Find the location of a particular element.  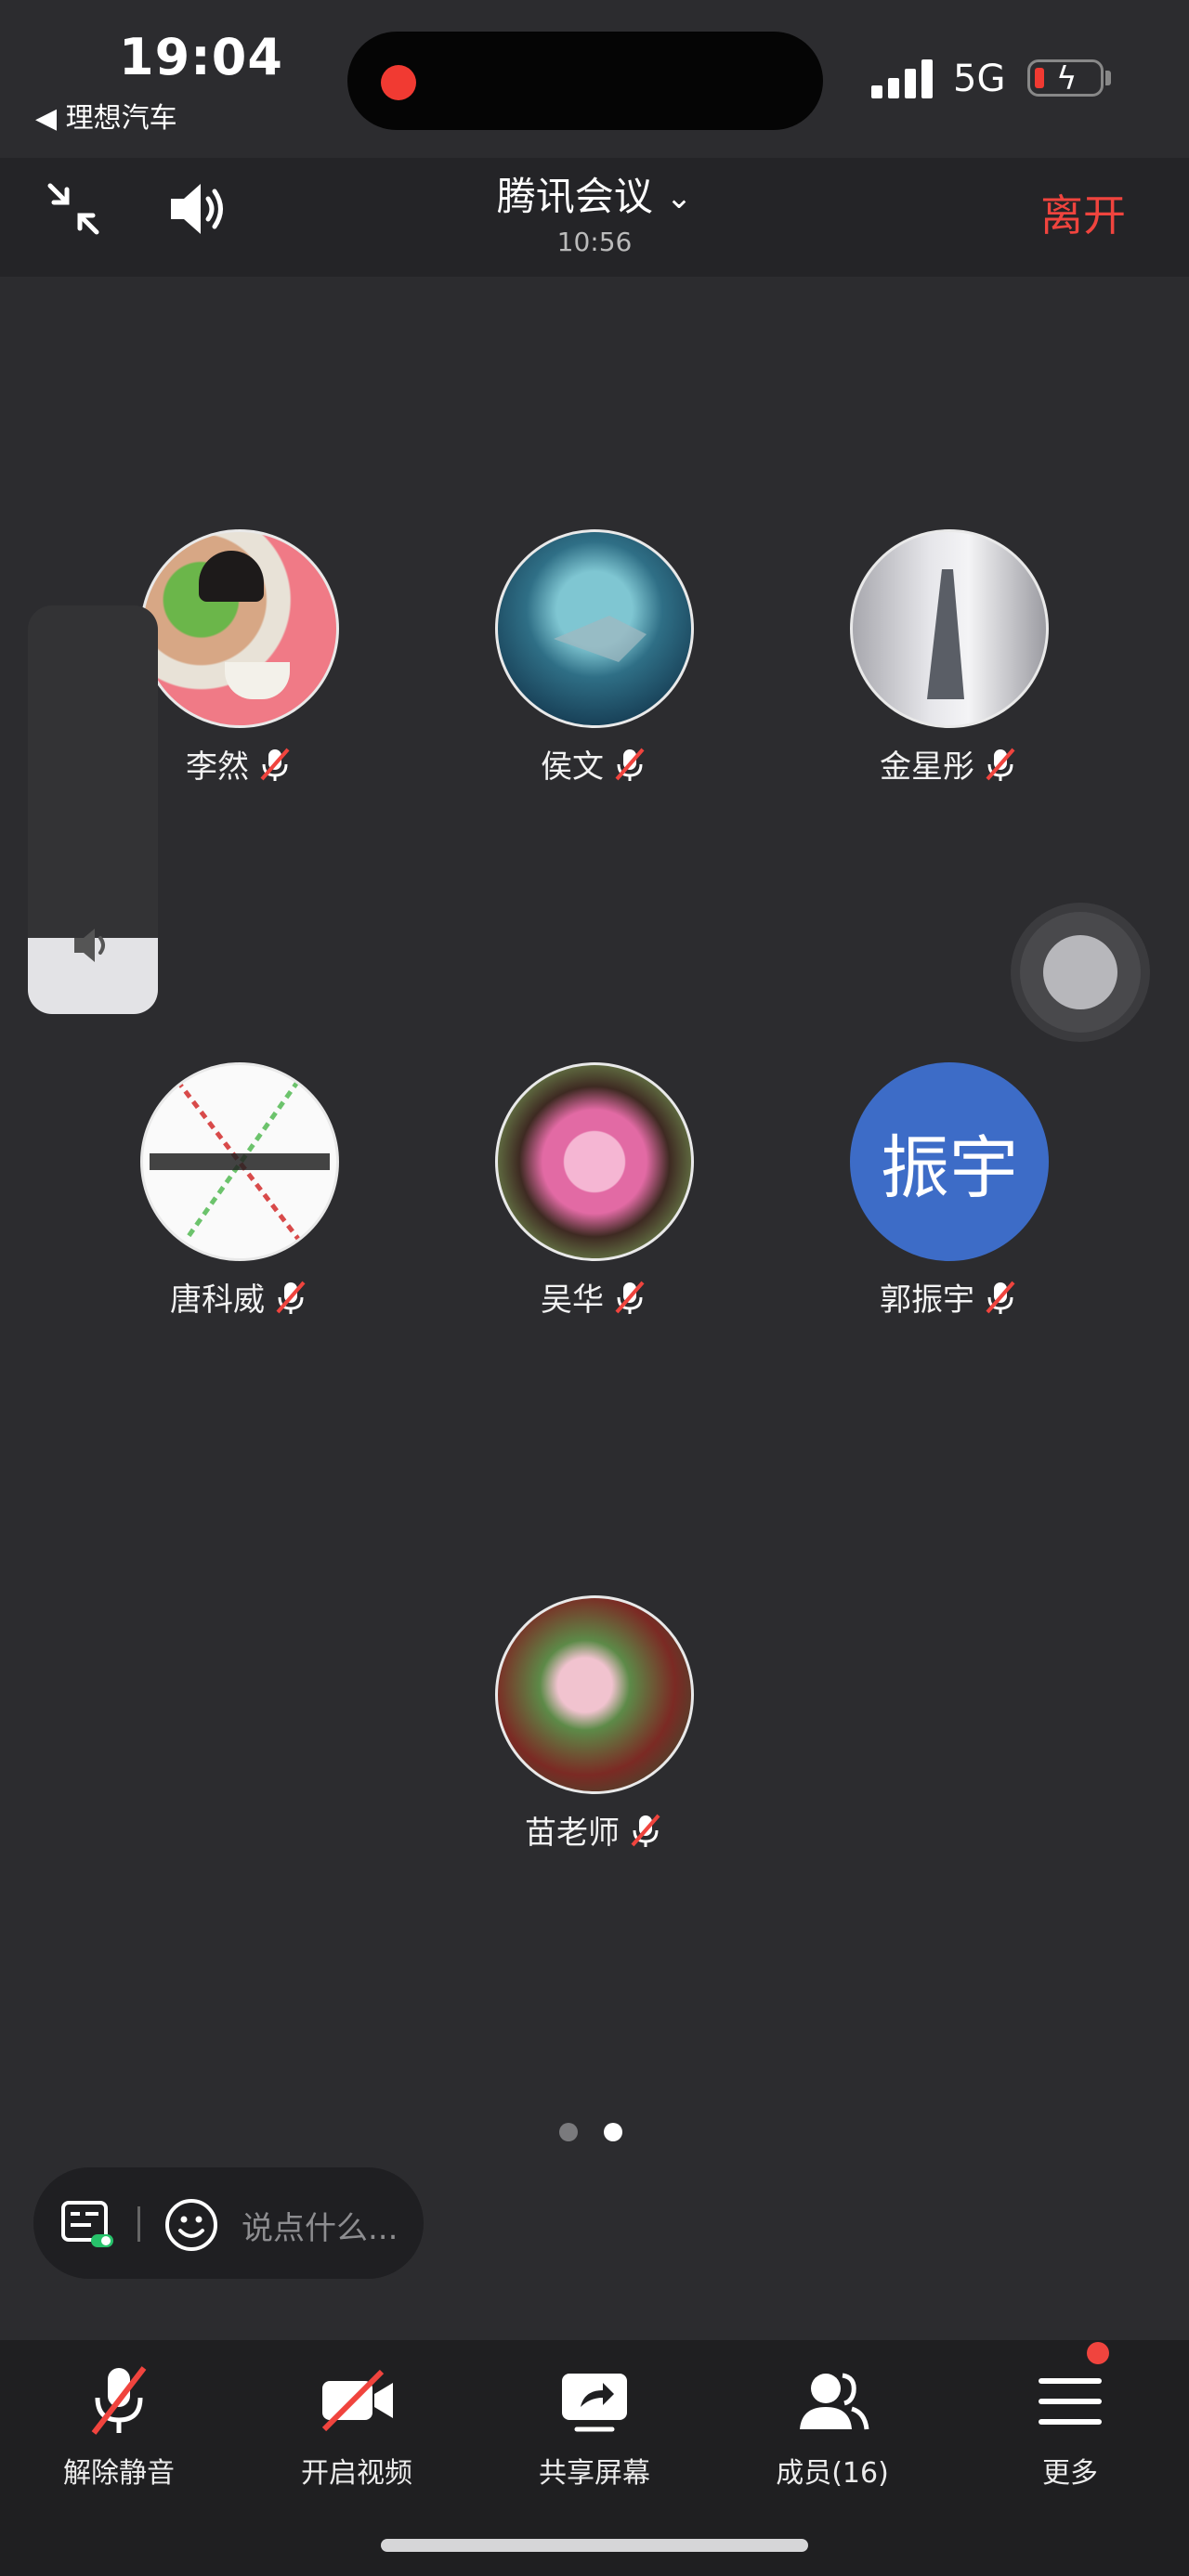

emoji-icon is located at coordinates (191, 2225).